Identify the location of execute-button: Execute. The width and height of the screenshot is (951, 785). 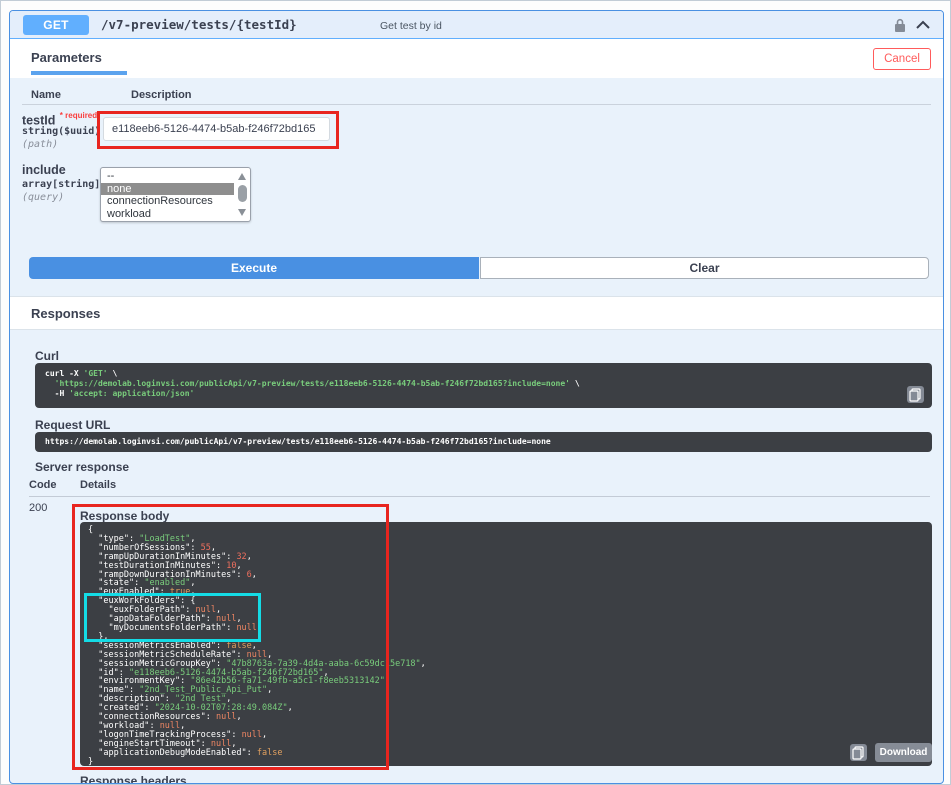
(254, 268).